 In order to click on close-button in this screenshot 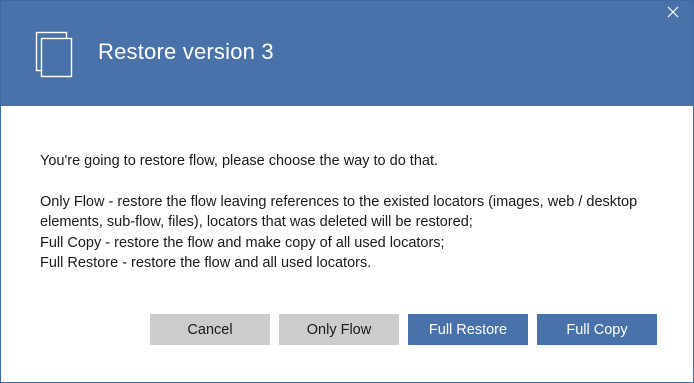, I will do `click(673, 14)`.